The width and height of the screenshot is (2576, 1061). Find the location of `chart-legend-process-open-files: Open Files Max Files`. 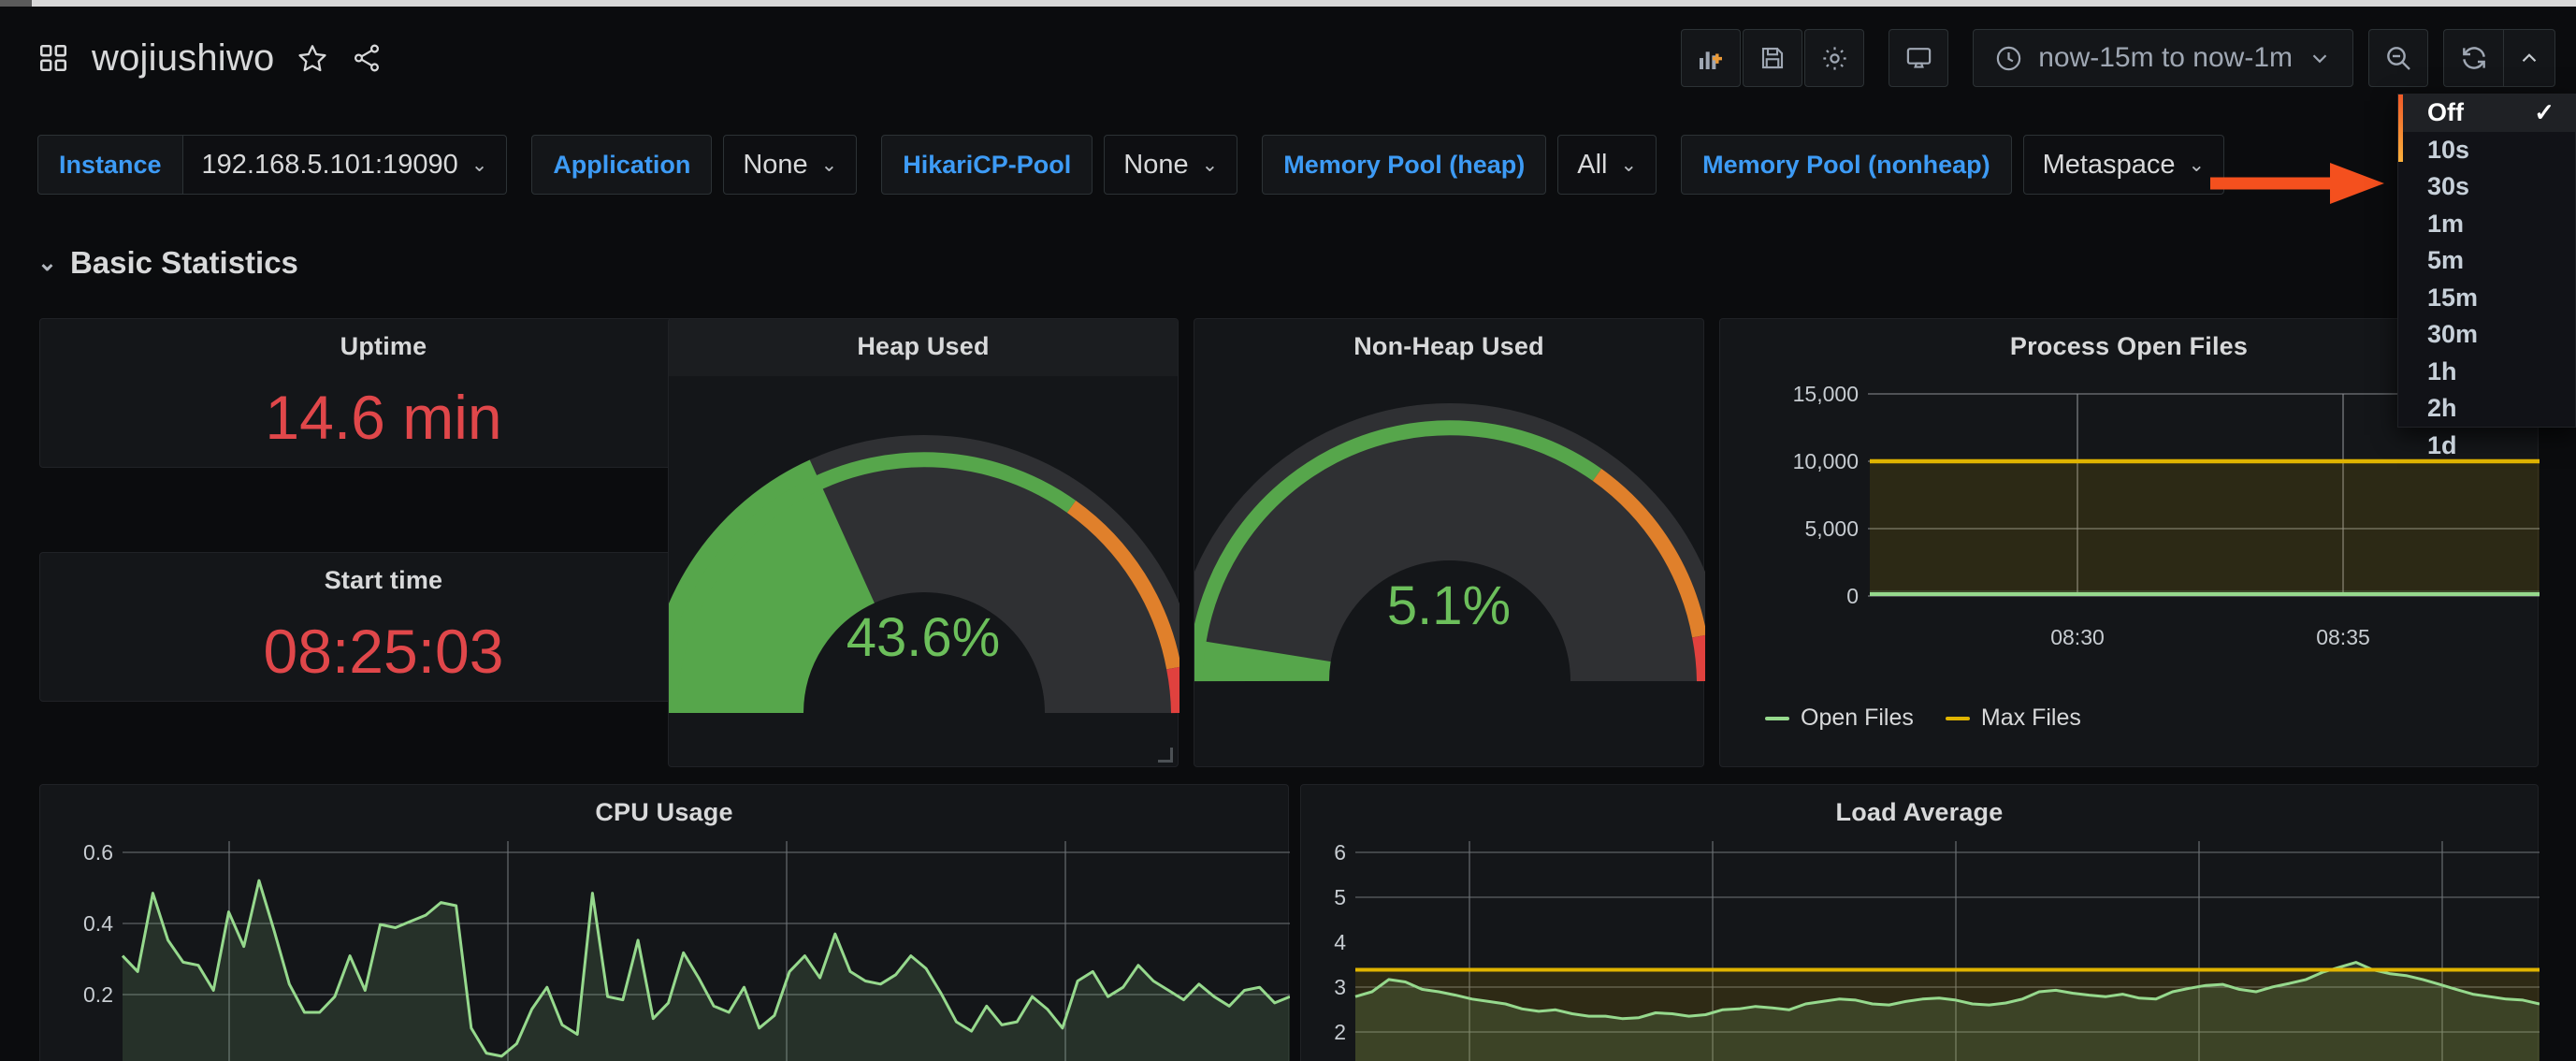

chart-legend-process-open-files: Open Files Max Files is located at coordinates (1909, 718).